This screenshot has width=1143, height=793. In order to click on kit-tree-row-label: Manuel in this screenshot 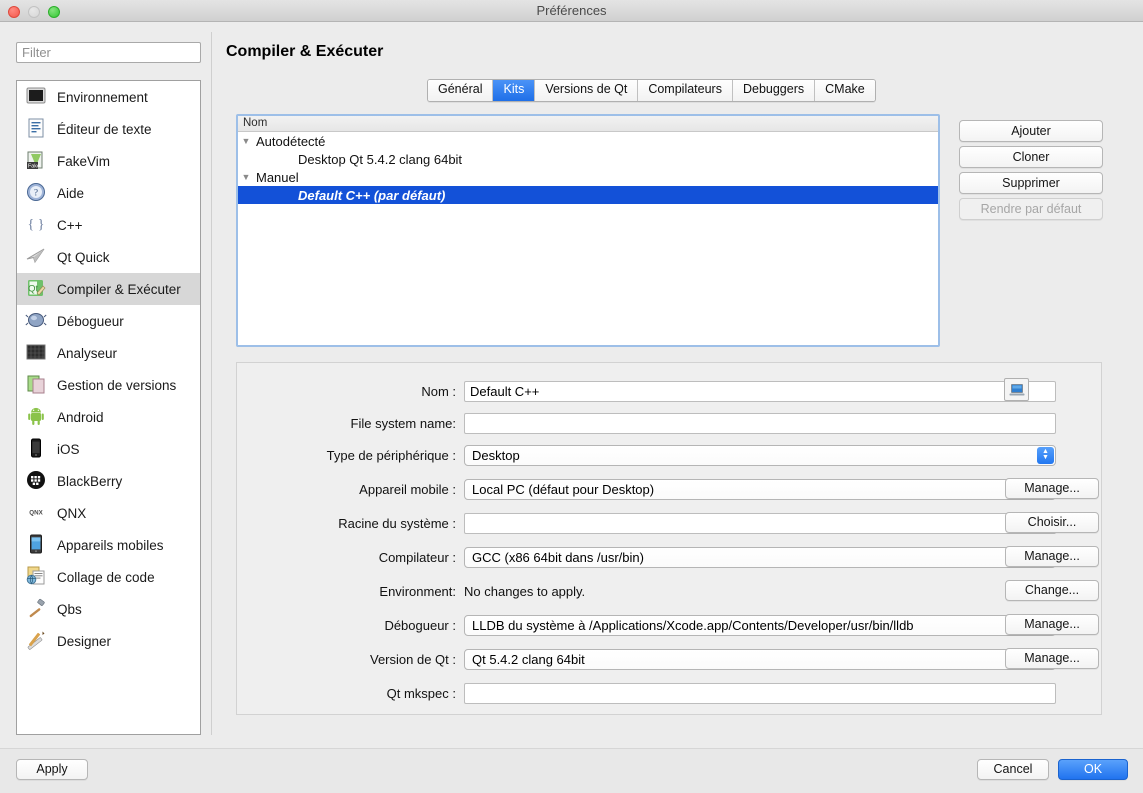, I will do `click(277, 177)`.